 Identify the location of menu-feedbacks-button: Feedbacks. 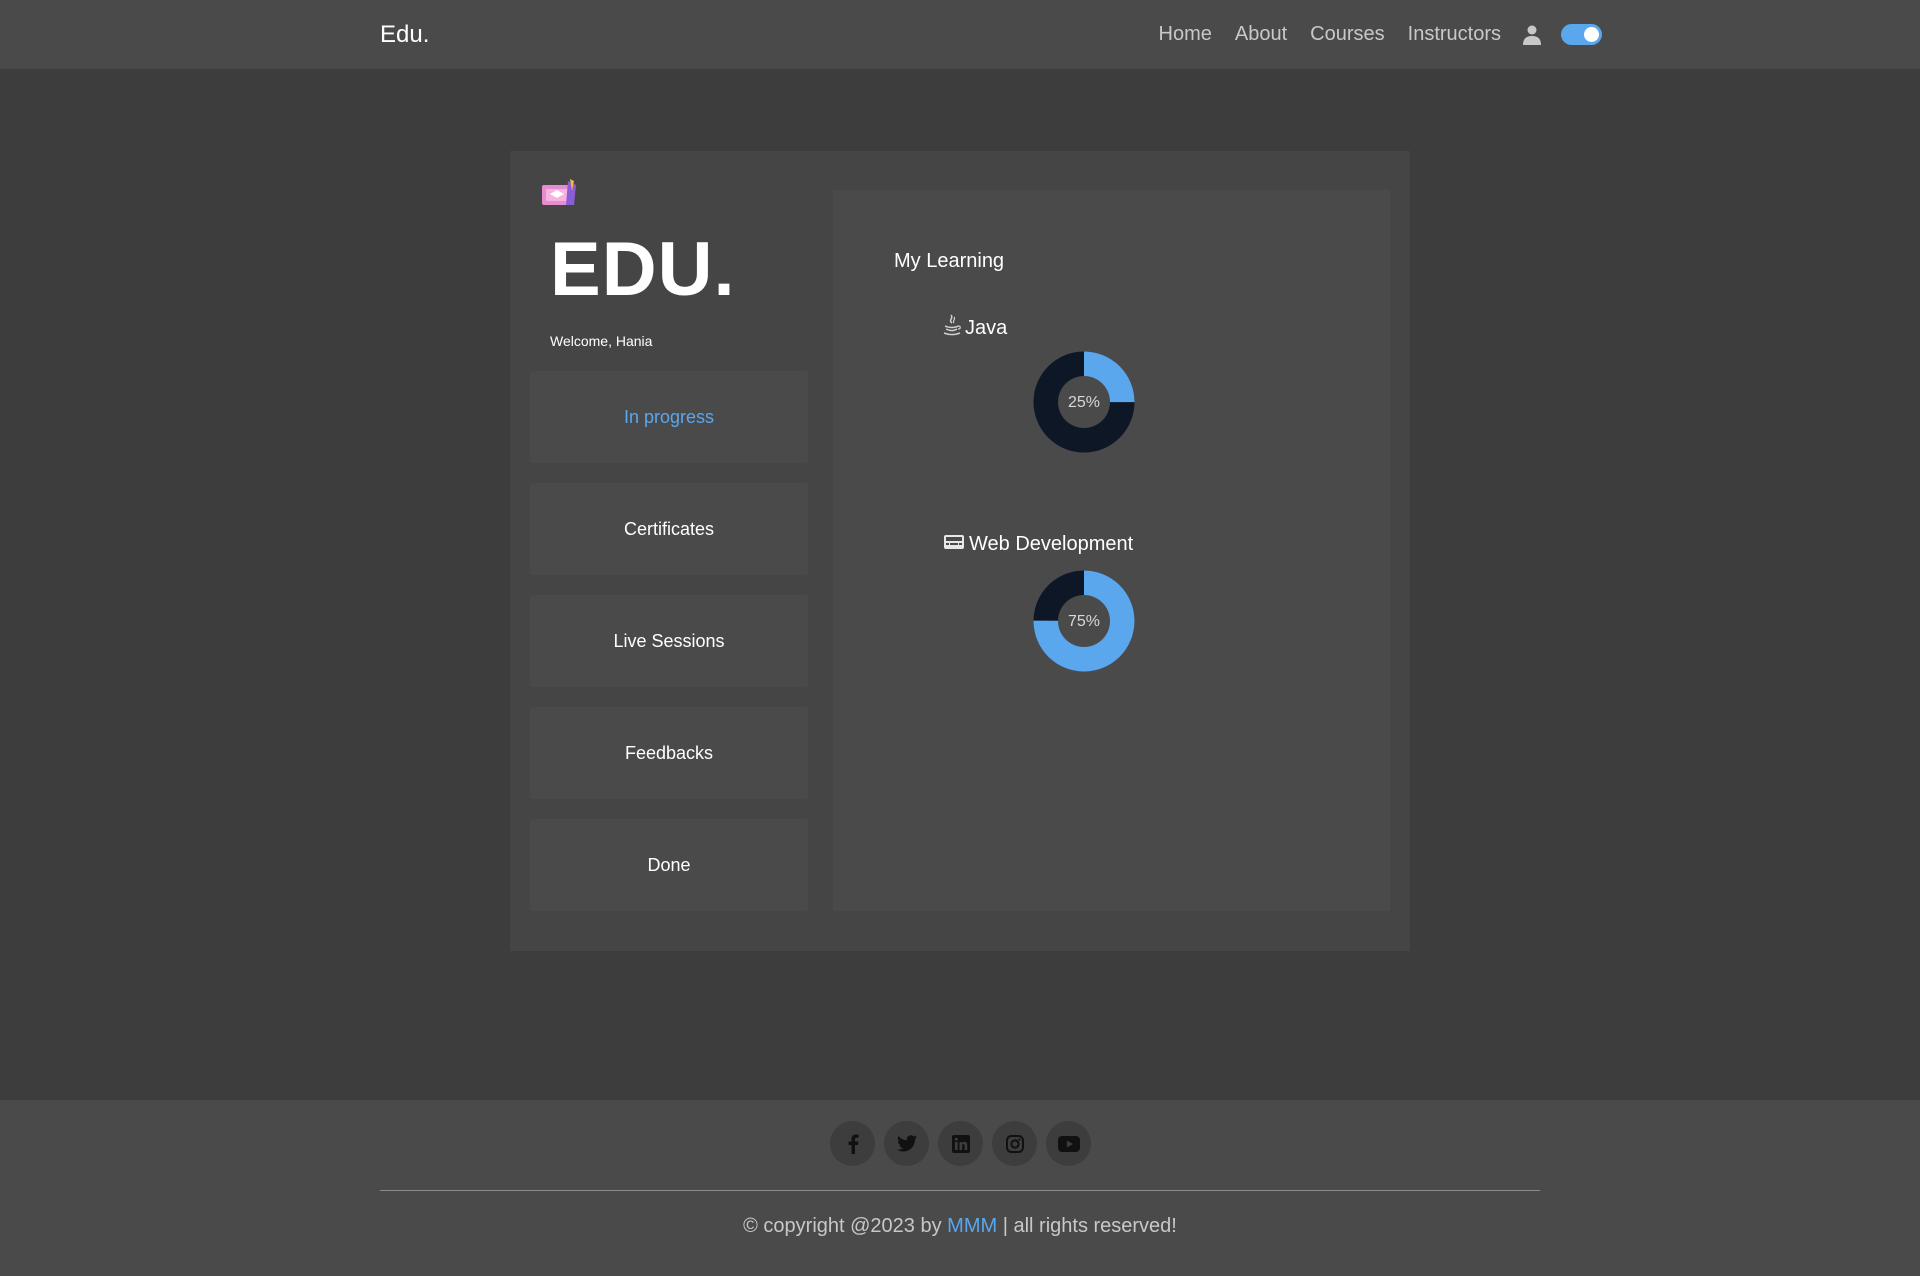
(669, 753).